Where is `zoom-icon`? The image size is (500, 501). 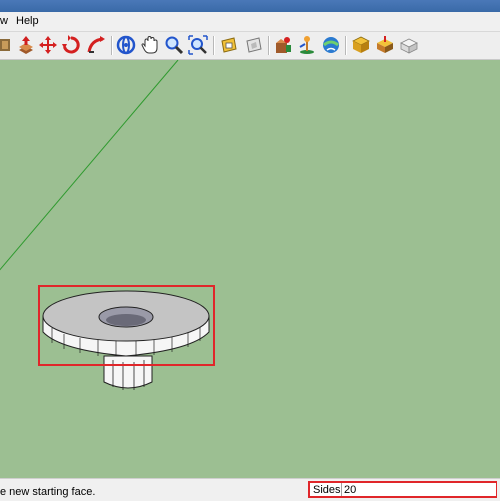
zoom-icon is located at coordinates (174, 45).